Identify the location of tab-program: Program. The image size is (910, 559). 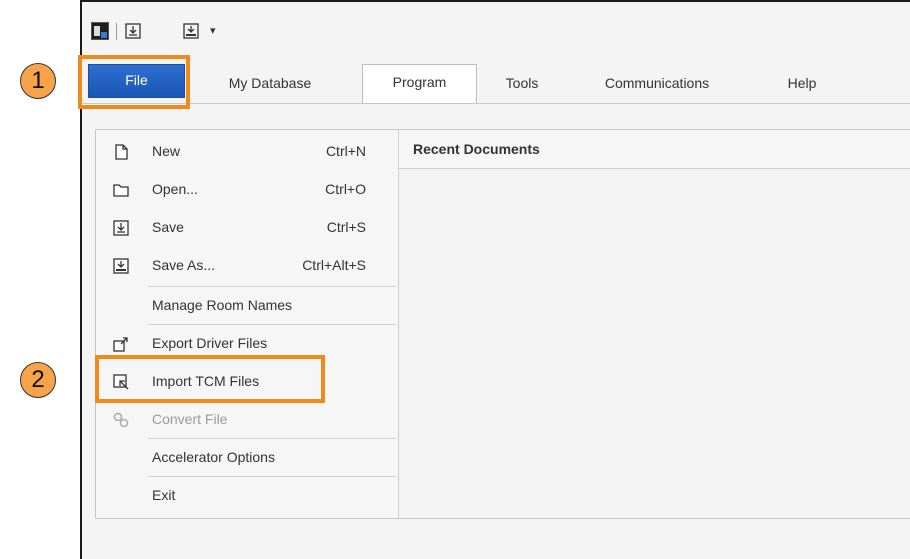
(419, 84).